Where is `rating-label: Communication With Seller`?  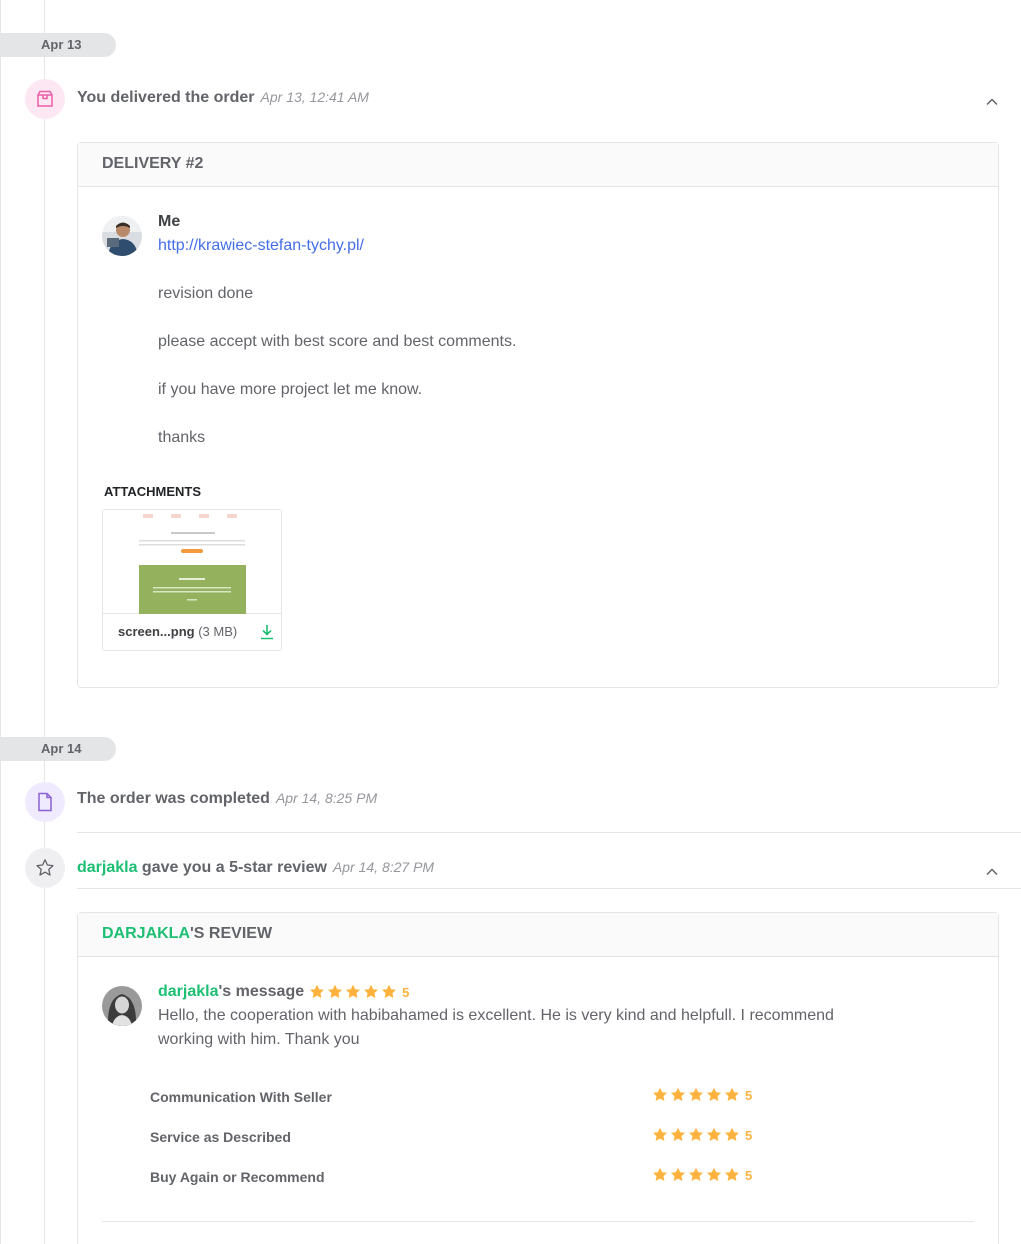
rating-label: Communication With Seller is located at coordinates (241, 1097).